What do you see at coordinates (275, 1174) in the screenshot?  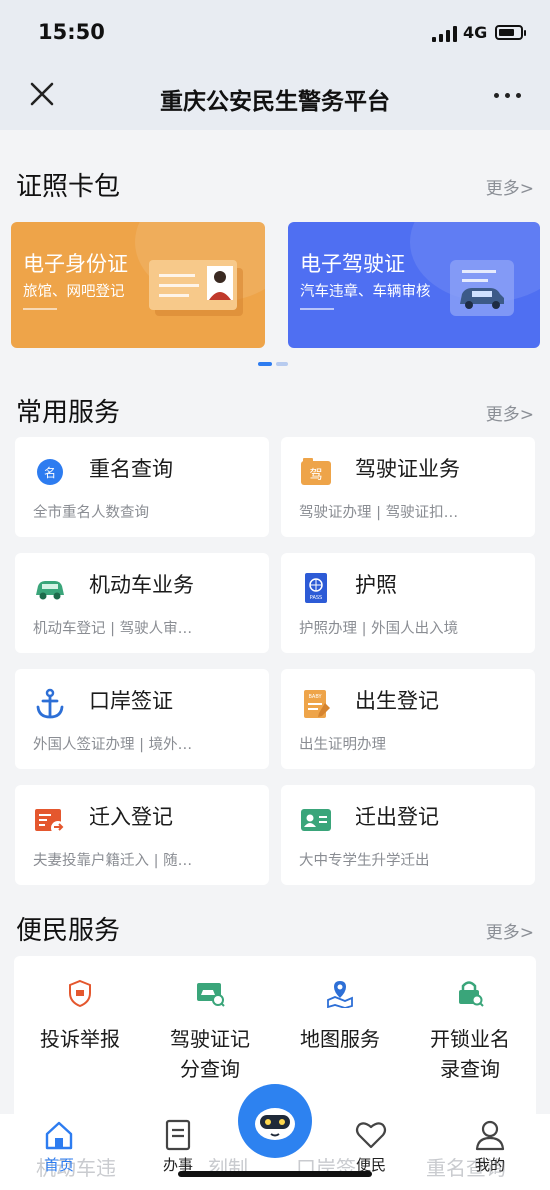 I see `home-indicator` at bounding box center [275, 1174].